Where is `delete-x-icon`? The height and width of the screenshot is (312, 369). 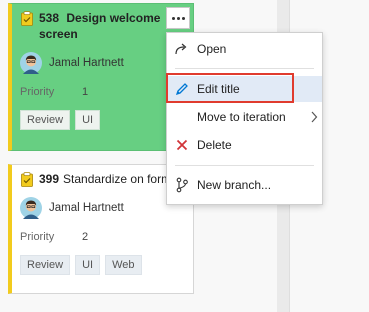
delete-x-icon is located at coordinates (182, 145).